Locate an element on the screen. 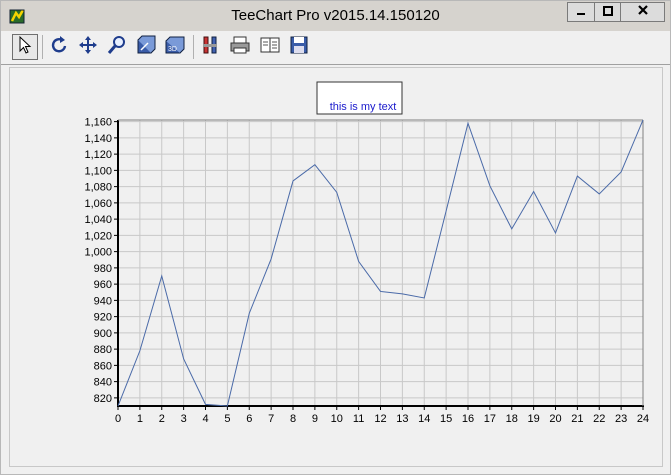 This screenshot has width=671, height=475. export-button is located at coordinates (270, 47).